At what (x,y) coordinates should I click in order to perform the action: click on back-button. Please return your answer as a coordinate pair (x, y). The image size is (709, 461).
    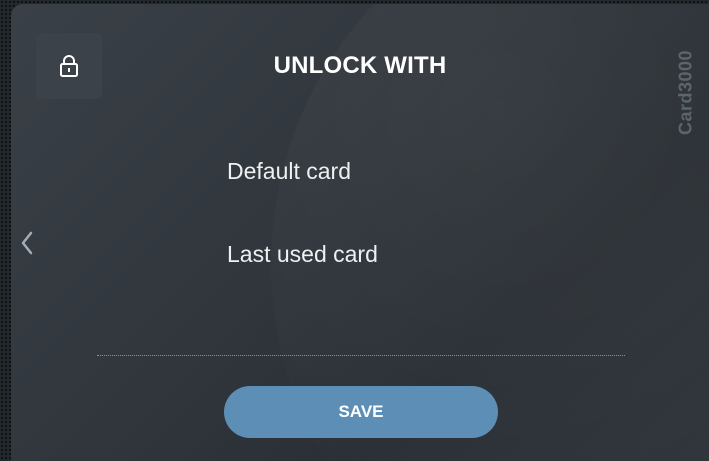
    Looking at the image, I should click on (28, 243).